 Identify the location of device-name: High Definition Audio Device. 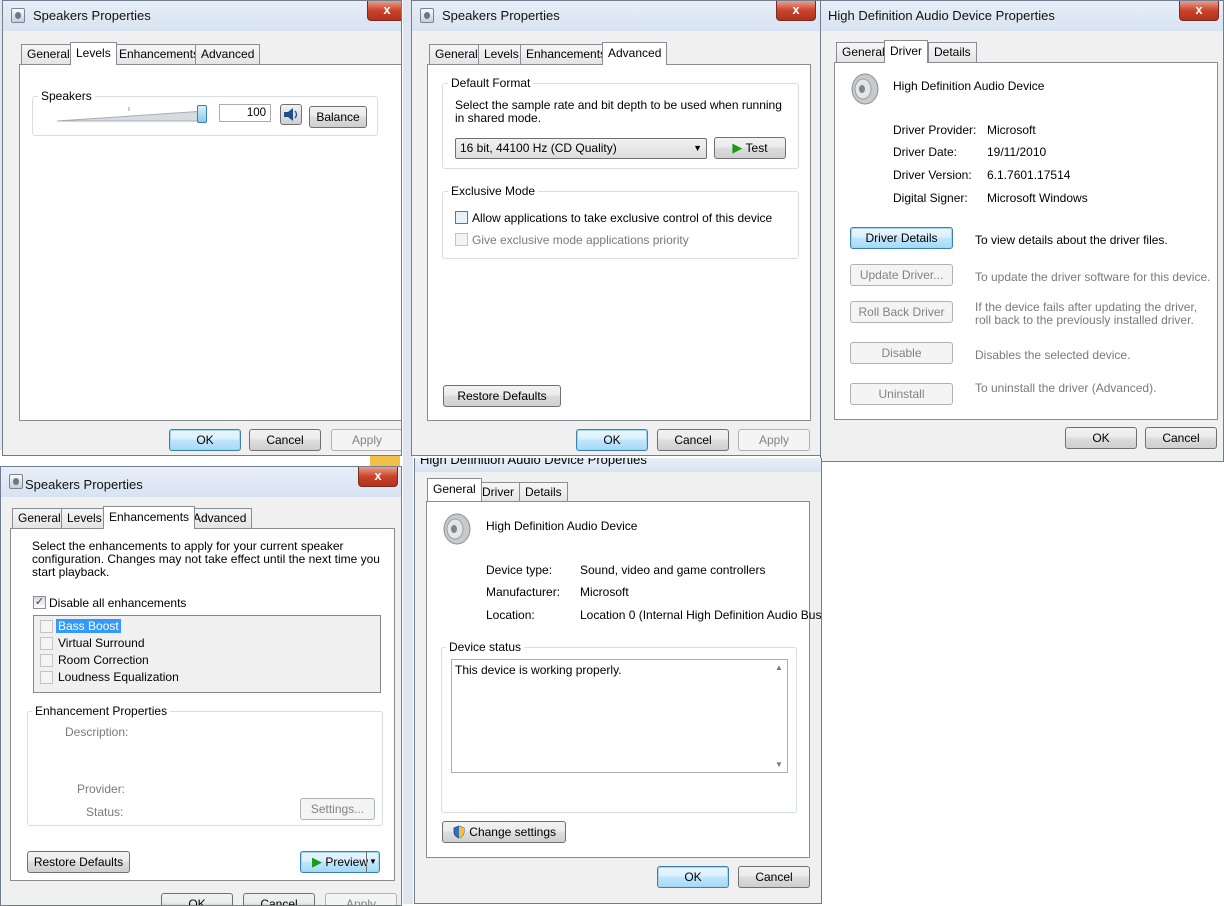
(562, 526).